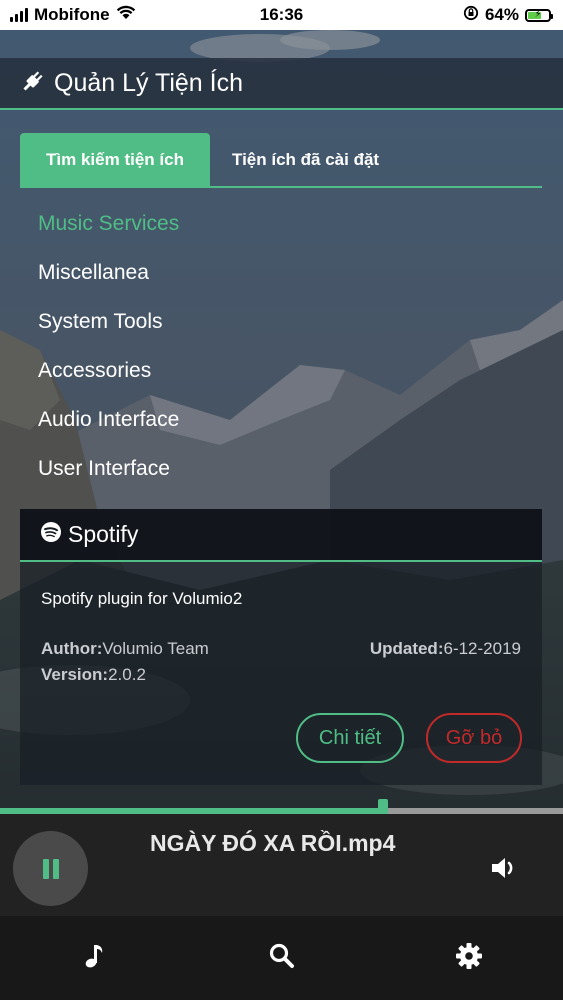  I want to click on tab-installed-plugins: Tiện ích đã cài đặt, so click(305, 159).